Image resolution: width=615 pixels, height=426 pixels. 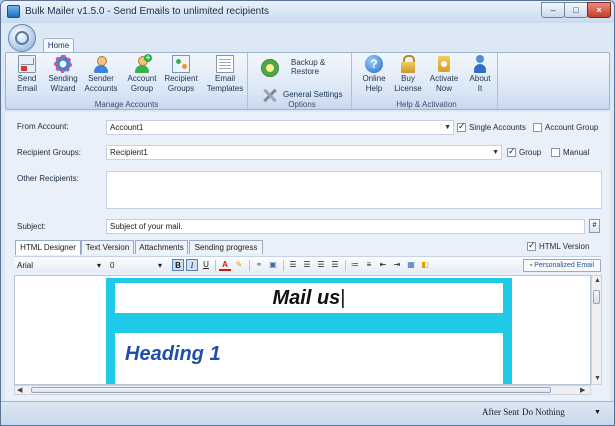 What do you see at coordinates (576, 152) in the screenshot?
I see `manual-label: Manual` at bounding box center [576, 152].